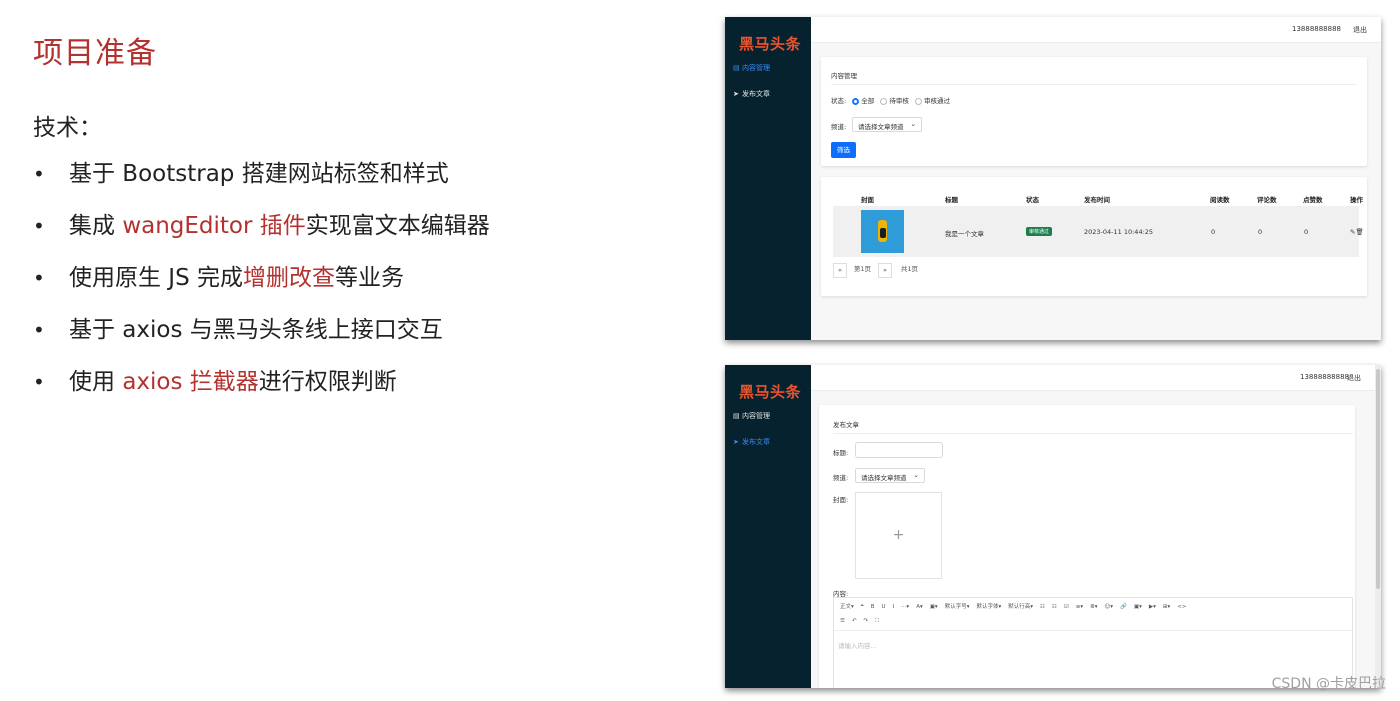  What do you see at coordinates (214, 226) in the screenshot?
I see `bullet-highlight: wangEditor 插件` at bounding box center [214, 226].